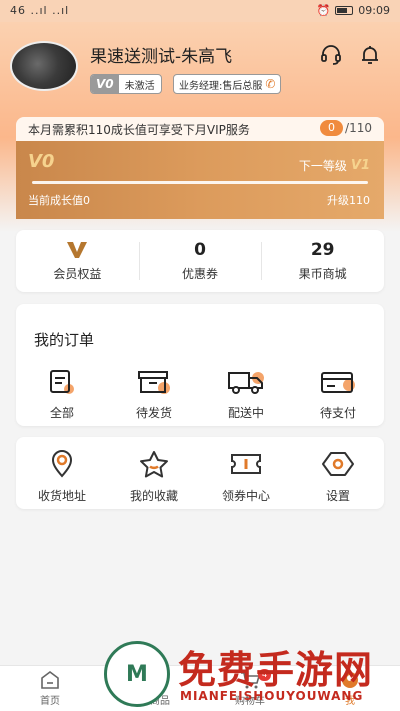  Describe the element at coordinates (77, 261) in the screenshot. I see `member-benefits: 会员权益` at that location.